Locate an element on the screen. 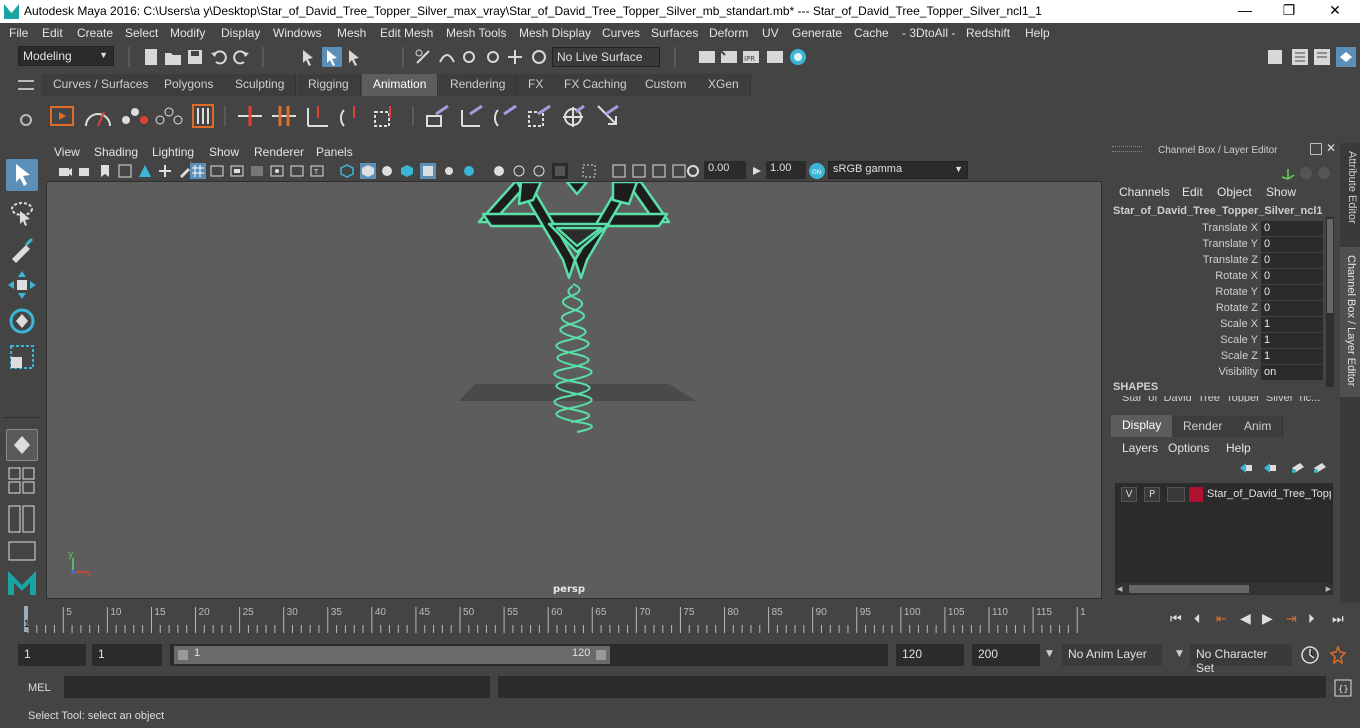  anim-layer-dropdown: No Anim Layer is located at coordinates (1112, 655).